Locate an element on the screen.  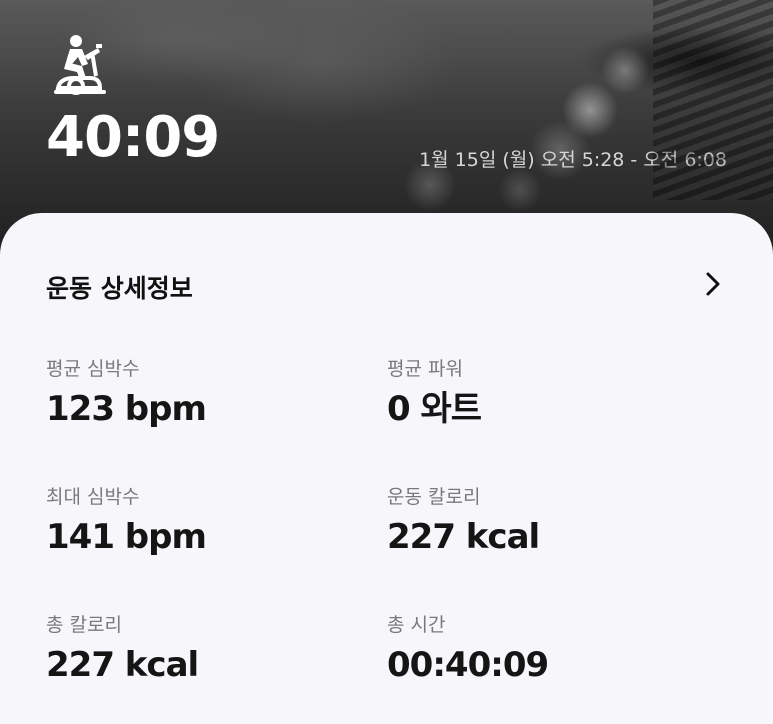
stat-average-power: 평균 파워 0 와트 is located at coordinates (537, 393).